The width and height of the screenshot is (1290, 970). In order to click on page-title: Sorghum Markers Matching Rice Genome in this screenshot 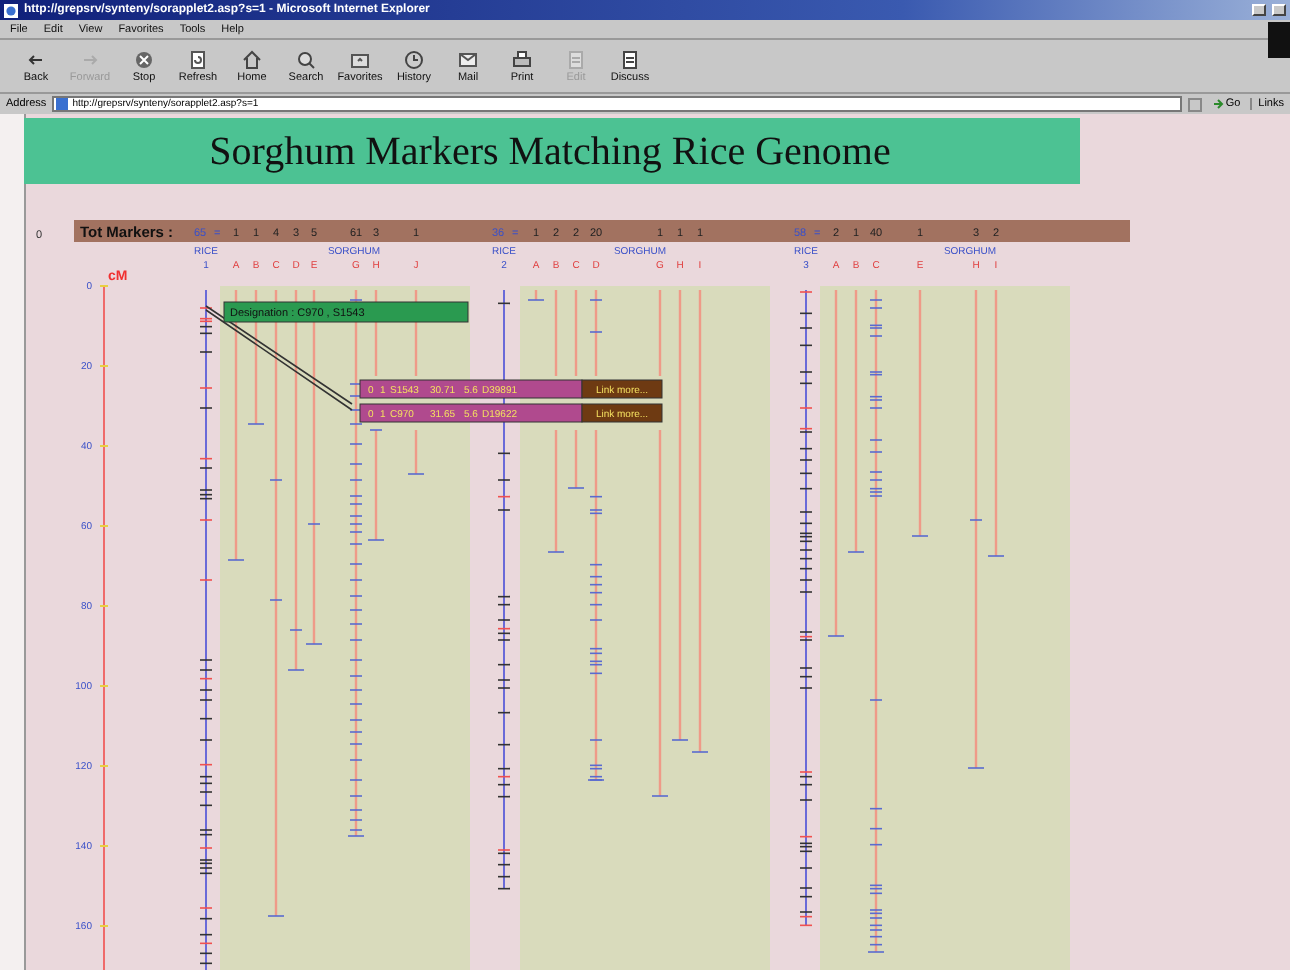, I will do `click(550, 152)`.